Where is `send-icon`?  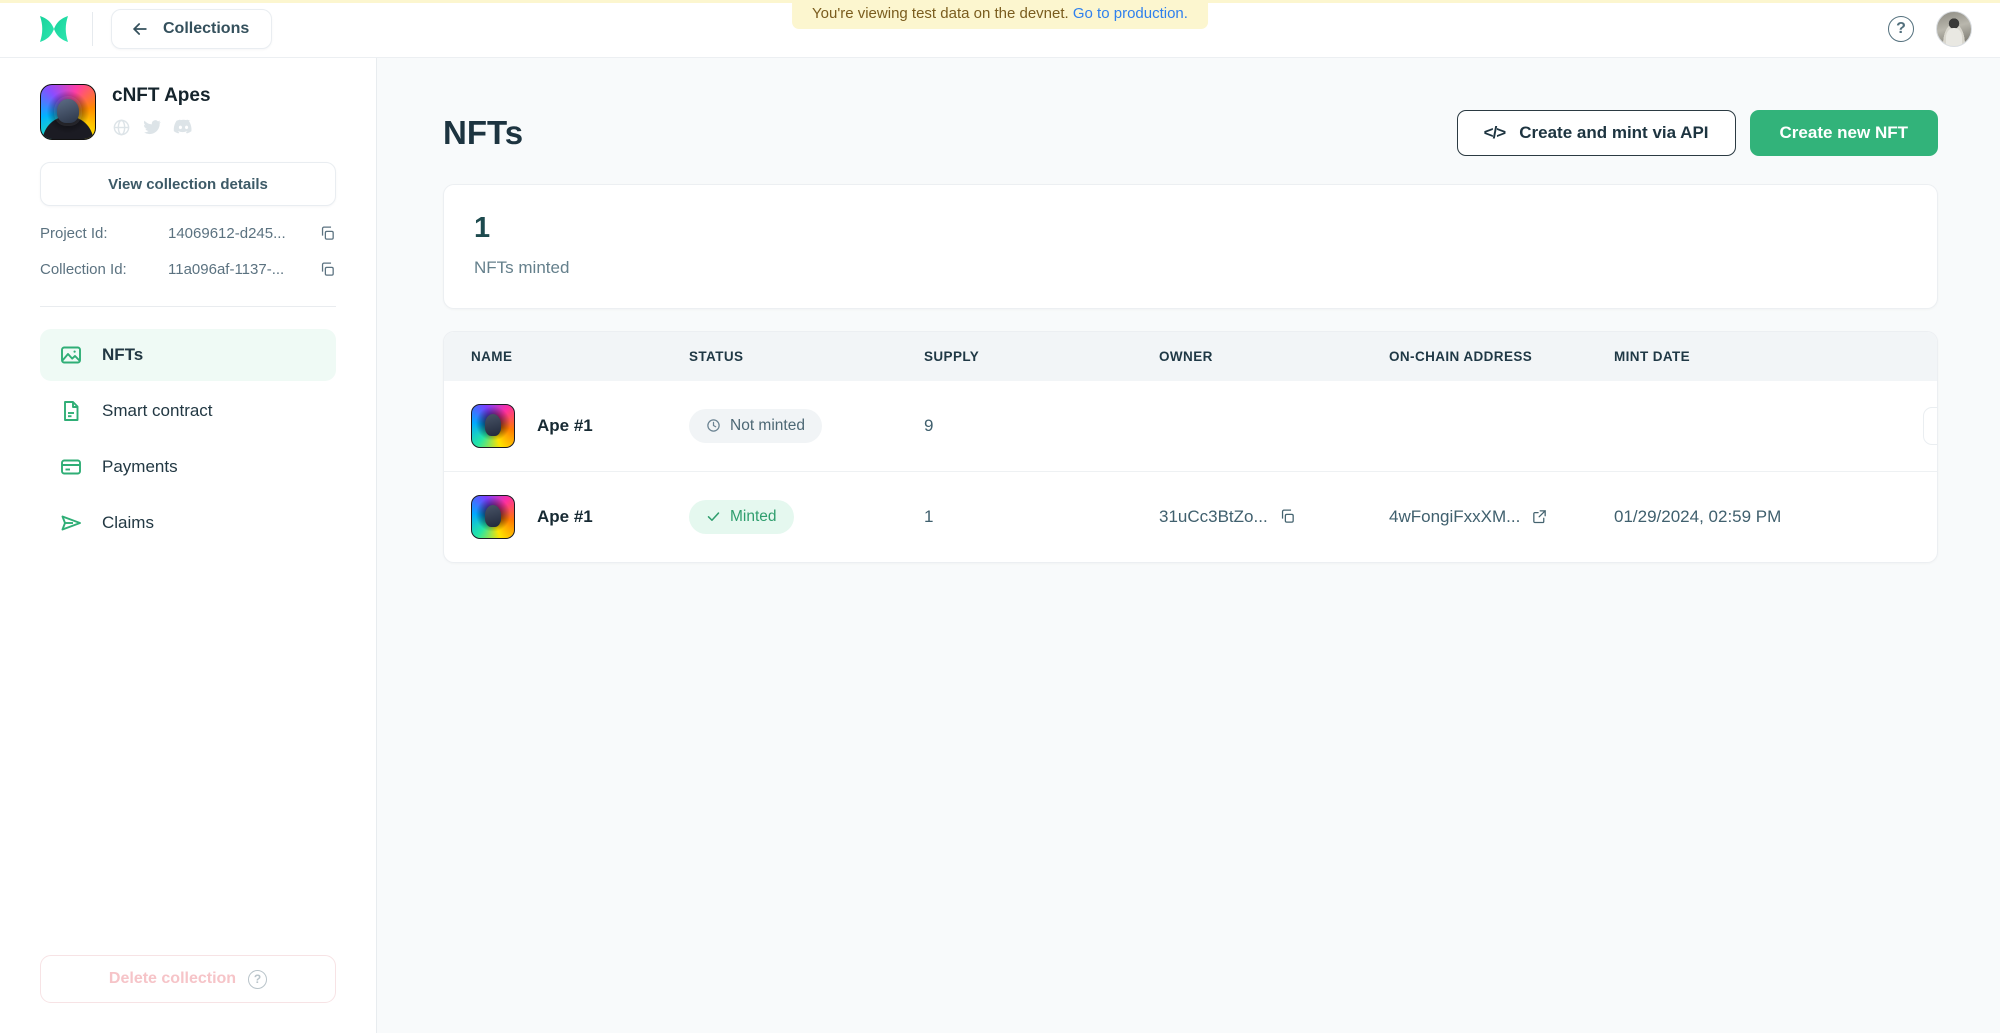
send-icon is located at coordinates (71, 523).